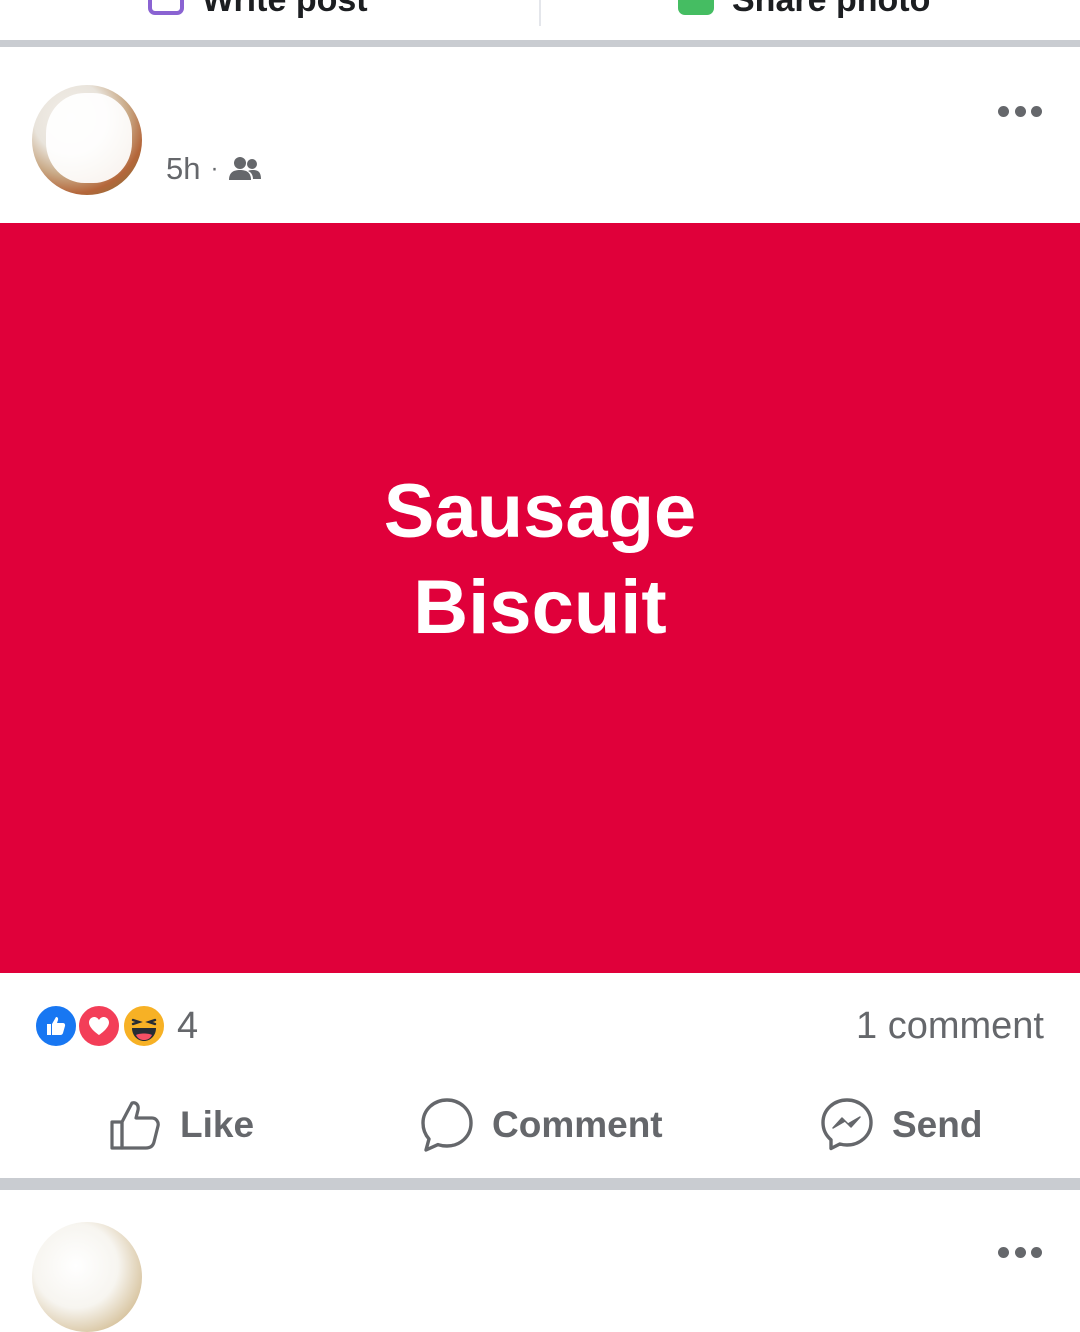 Image resolution: width=1080 pixels, height=1332 pixels. Describe the element at coordinates (831, 10) in the screenshot. I see `share-photo-label: Share photo` at that location.